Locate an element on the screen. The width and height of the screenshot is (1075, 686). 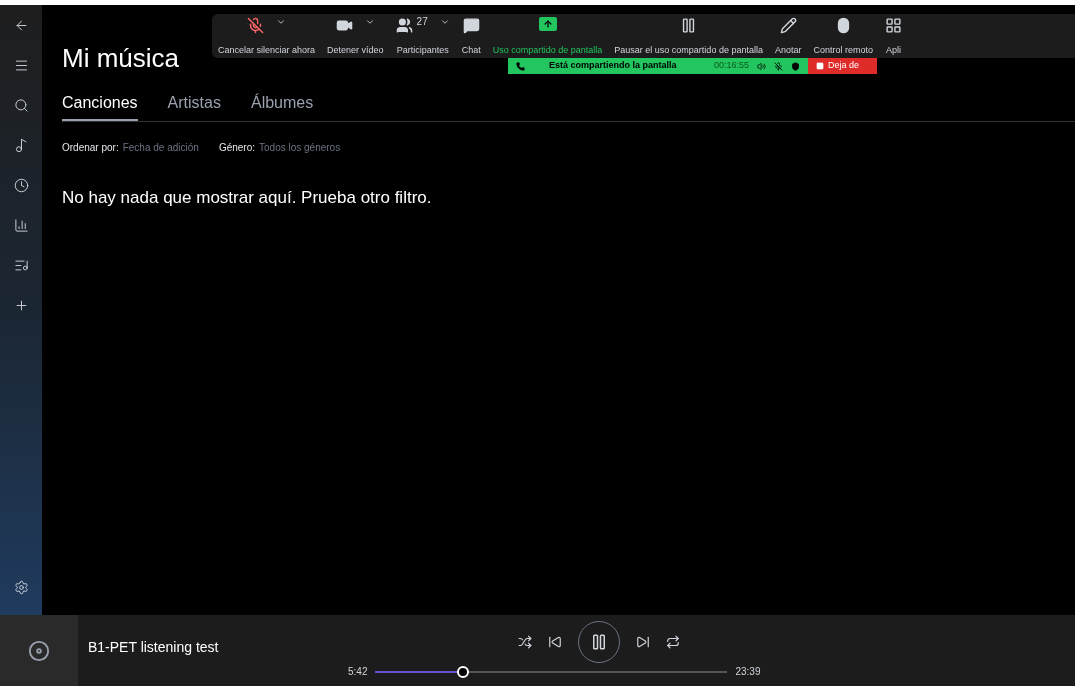
toolbar-button: Apli is located at coordinates (893, 36).